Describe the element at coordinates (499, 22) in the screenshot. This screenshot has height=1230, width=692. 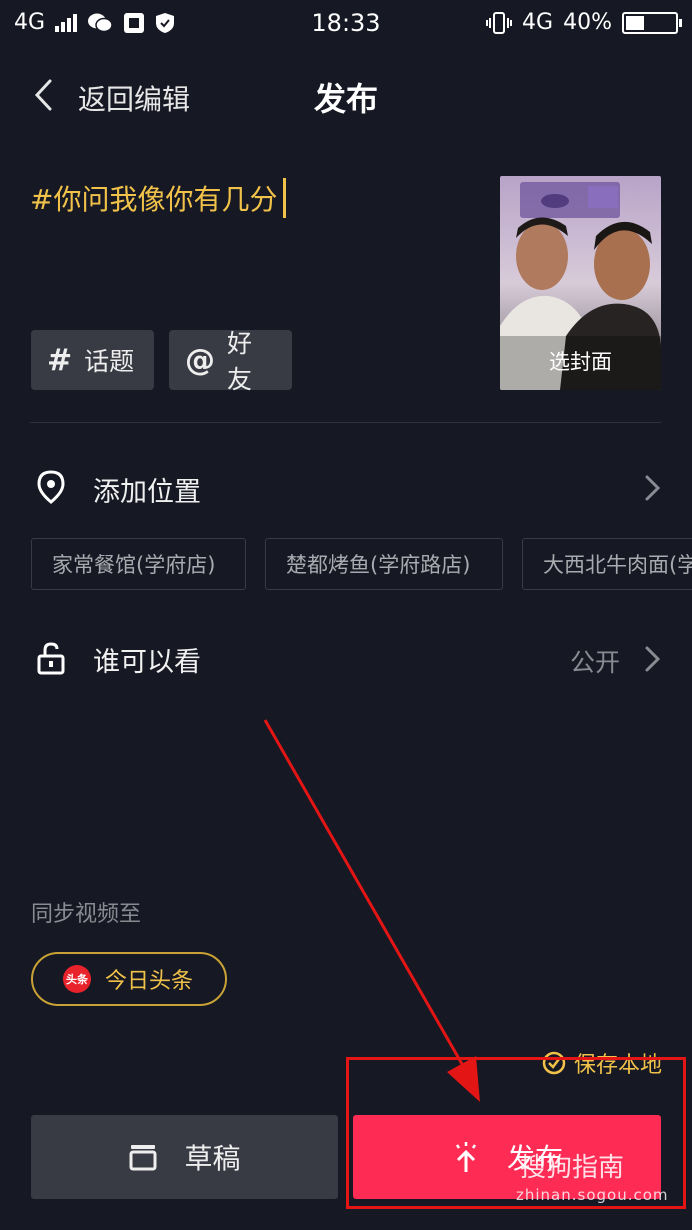
I see `vibrate-icon` at that location.